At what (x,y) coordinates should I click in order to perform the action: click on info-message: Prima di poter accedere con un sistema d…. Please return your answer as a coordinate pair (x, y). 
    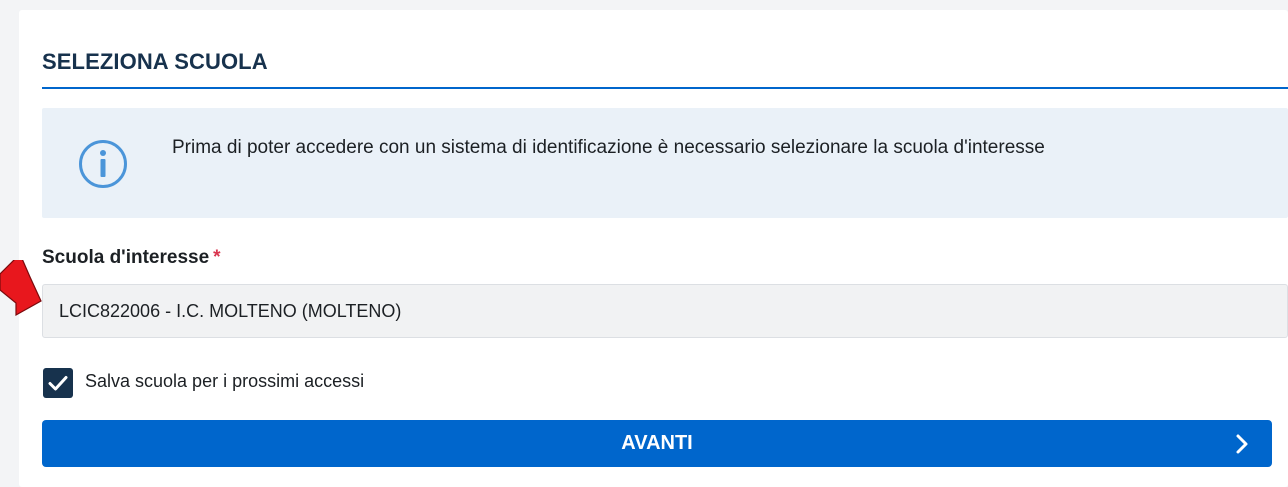
    Looking at the image, I should click on (608, 147).